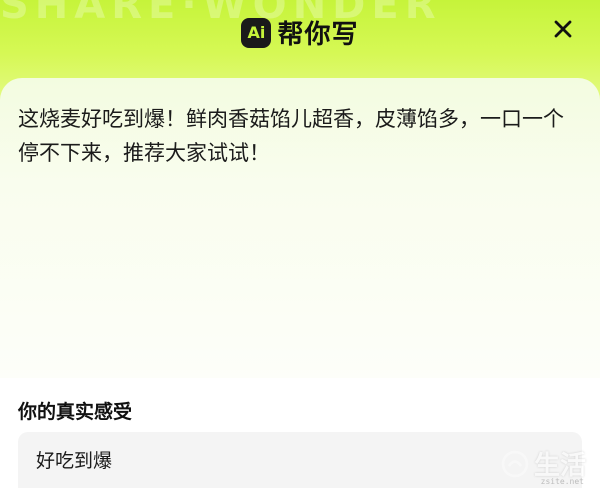  What do you see at coordinates (562, 481) in the screenshot?
I see `brand-url: zsite.net` at bounding box center [562, 481].